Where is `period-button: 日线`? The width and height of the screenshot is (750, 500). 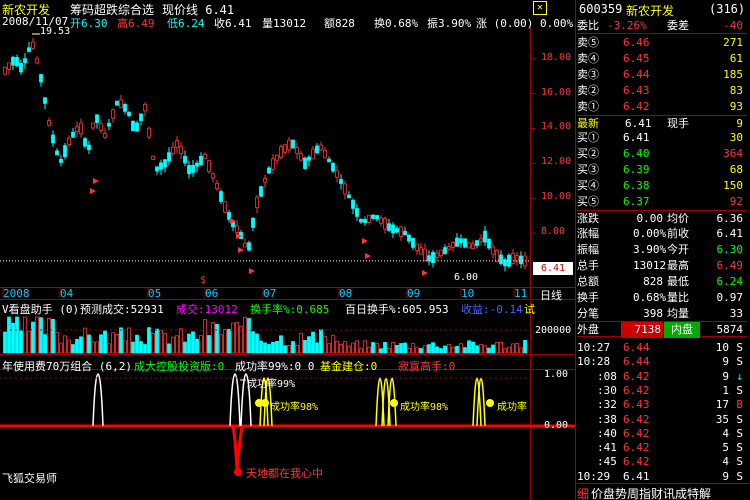
period-button: 日线 is located at coordinates (551, 295).